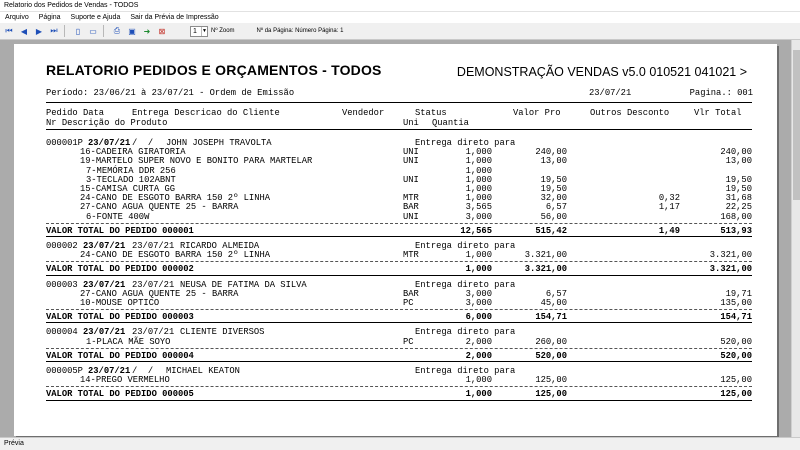 This screenshot has height=450, width=800. What do you see at coordinates (610, 93) in the screenshot?
I see `report-date: 23/07/21` at bounding box center [610, 93].